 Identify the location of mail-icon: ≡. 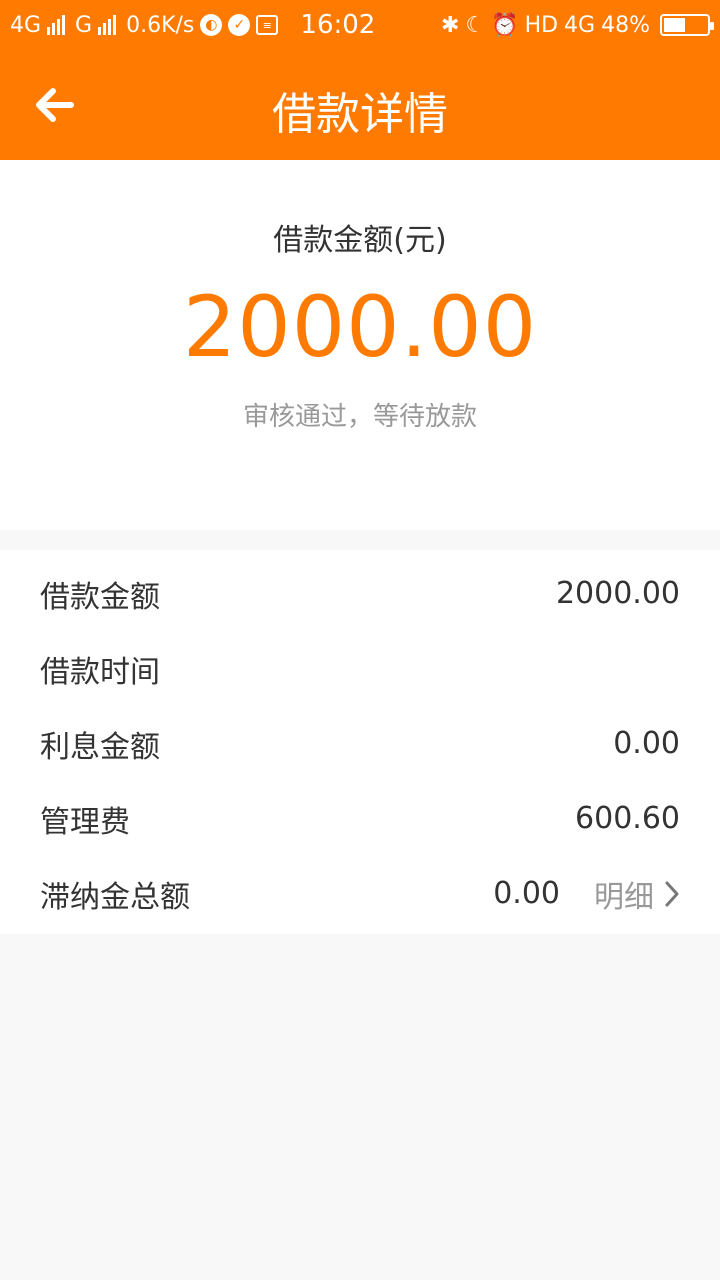
(267, 25).